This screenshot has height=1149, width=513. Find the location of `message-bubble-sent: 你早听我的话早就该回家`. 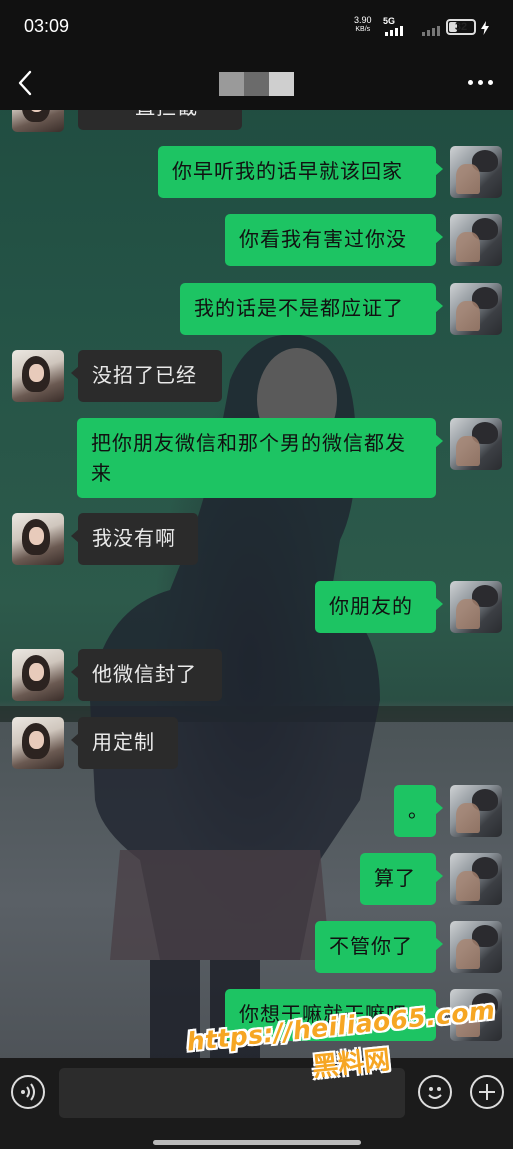

message-bubble-sent: 你早听我的话早就该回家 is located at coordinates (300, 172).